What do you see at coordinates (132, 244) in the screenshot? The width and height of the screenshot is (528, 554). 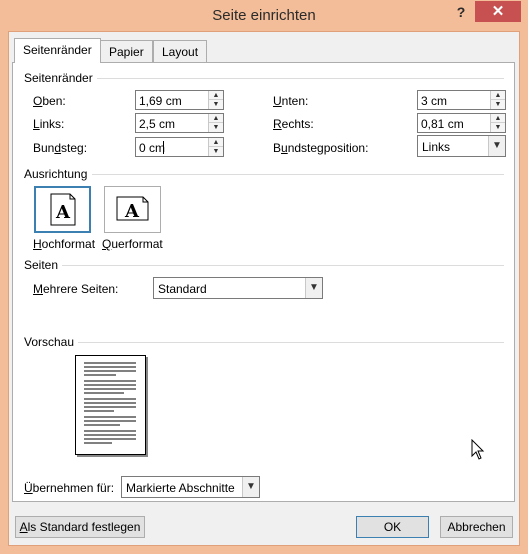 I see `landscape-label: Querformat` at bounding box center [132, 244].